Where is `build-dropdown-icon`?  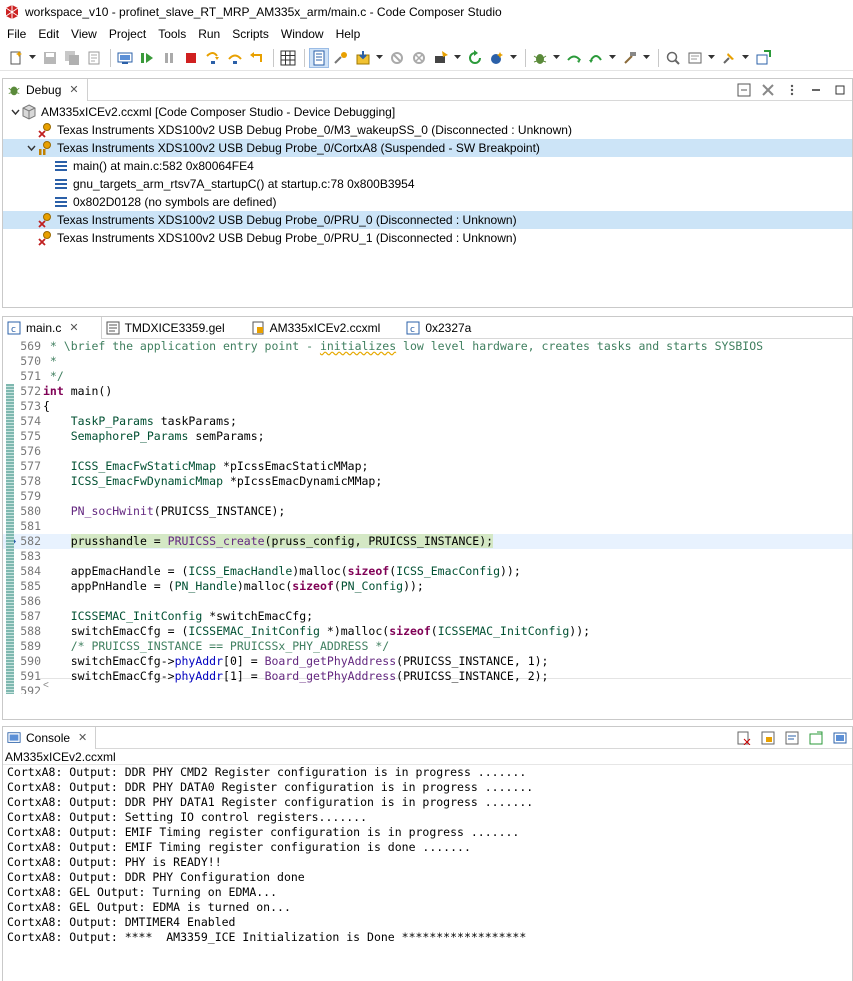
build-dropdown-icon is located at coordinates (513, 58).